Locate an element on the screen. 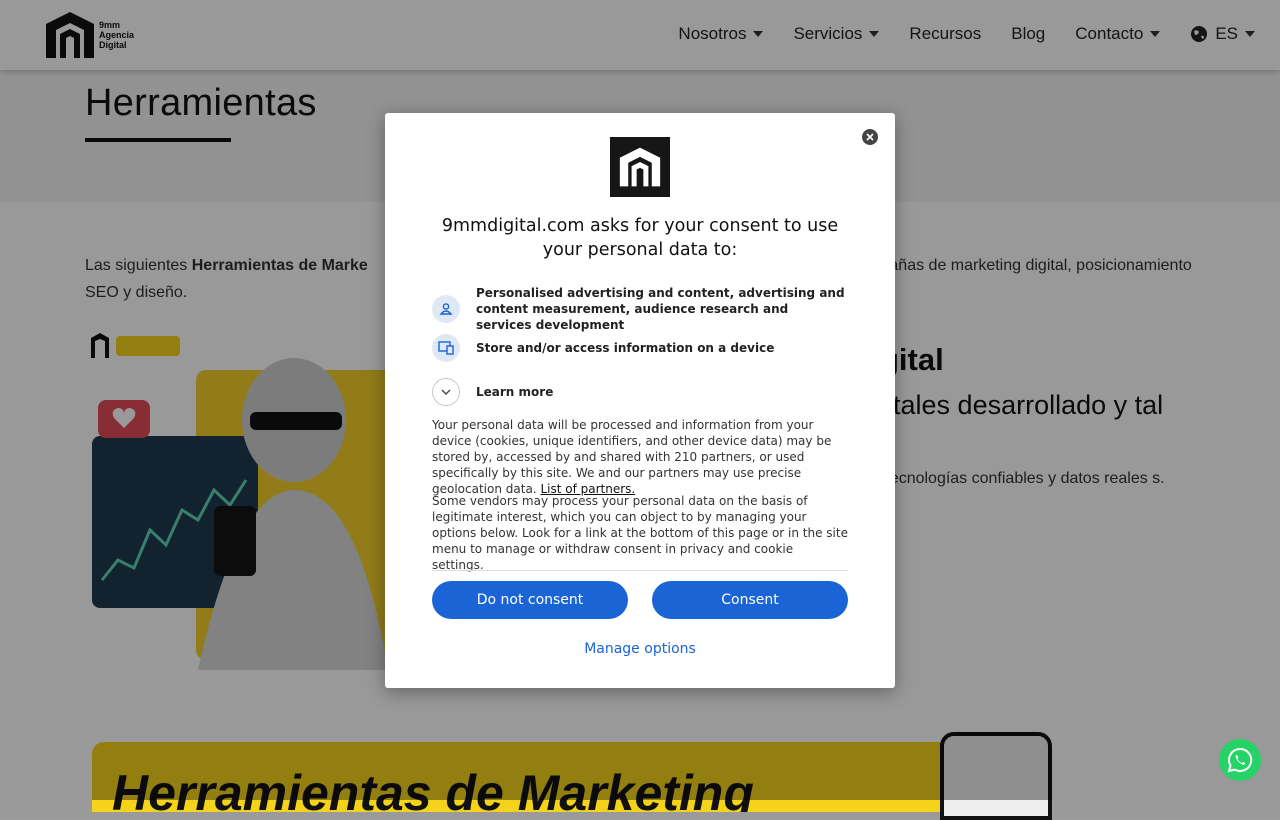  chevron-down-icon is located at coordinates (446, 392).